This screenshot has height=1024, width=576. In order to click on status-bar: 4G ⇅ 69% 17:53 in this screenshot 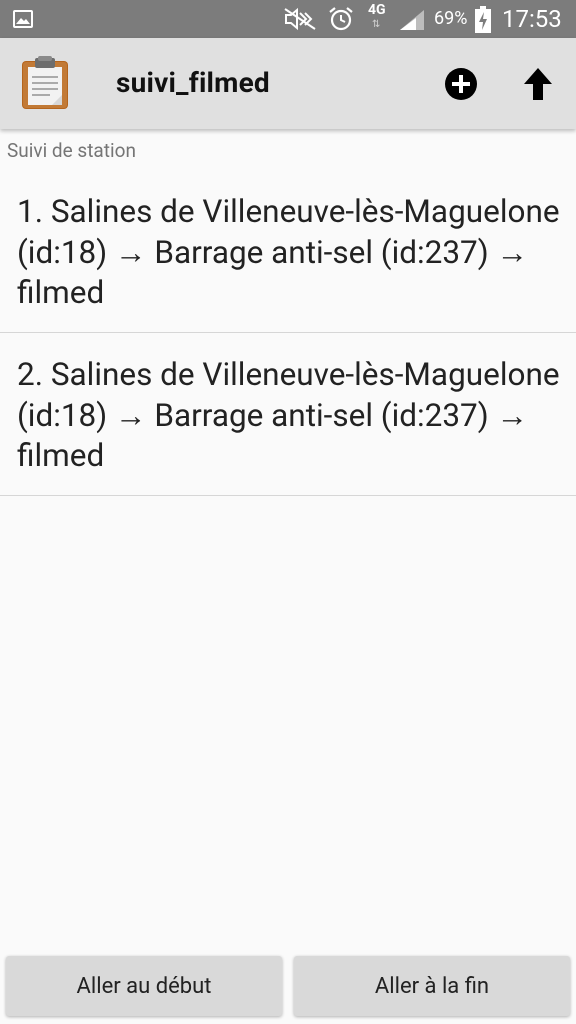, I will do `click(288, 19)`.